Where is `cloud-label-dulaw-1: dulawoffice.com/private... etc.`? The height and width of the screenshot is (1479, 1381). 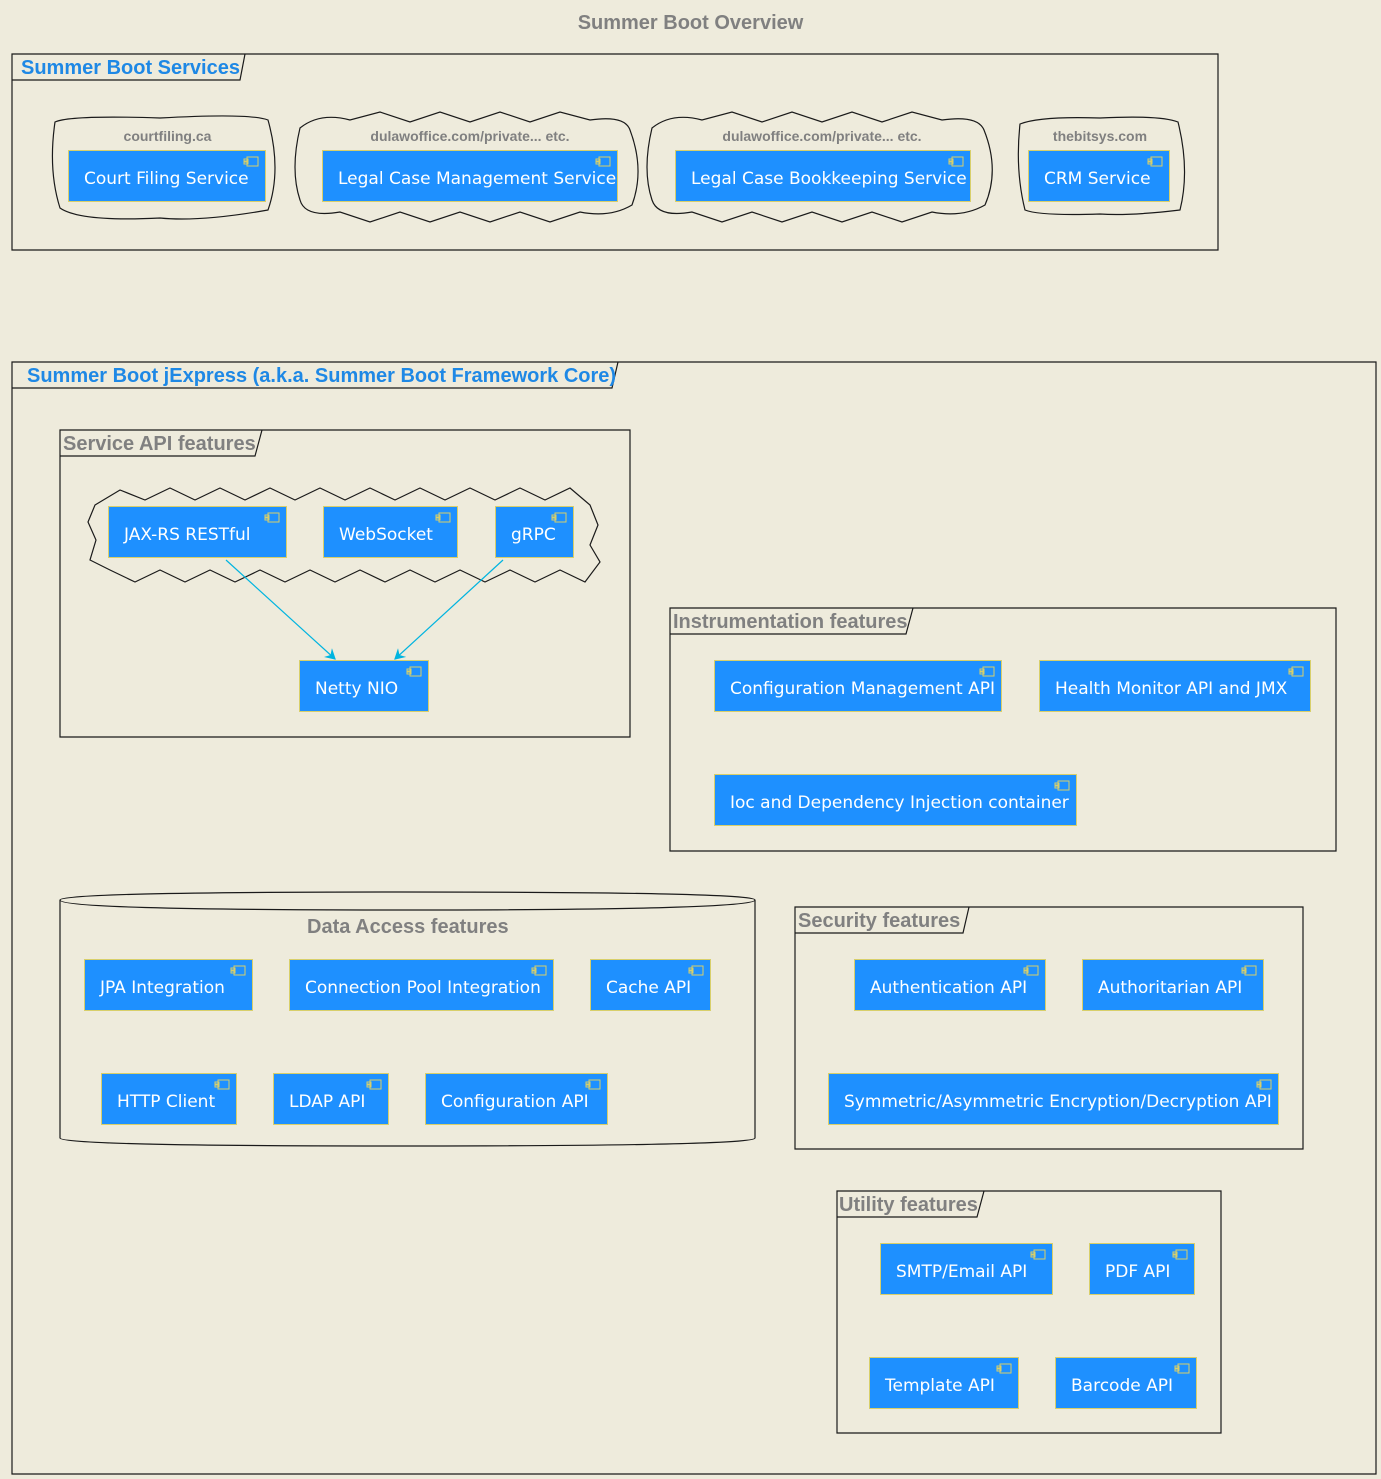 cloud-label-dulaw-1: dulawoffice.com/private... etc. is located at coordinates (470, 136).